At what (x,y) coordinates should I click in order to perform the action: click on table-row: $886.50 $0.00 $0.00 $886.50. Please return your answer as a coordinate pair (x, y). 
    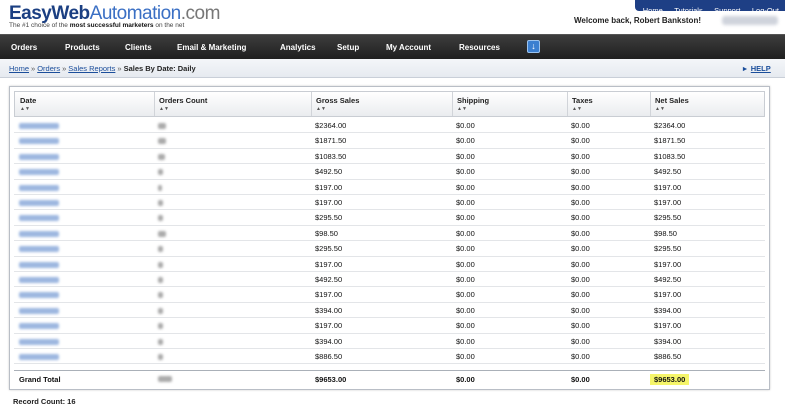
    Looking at the image, I should click on (389, 357).